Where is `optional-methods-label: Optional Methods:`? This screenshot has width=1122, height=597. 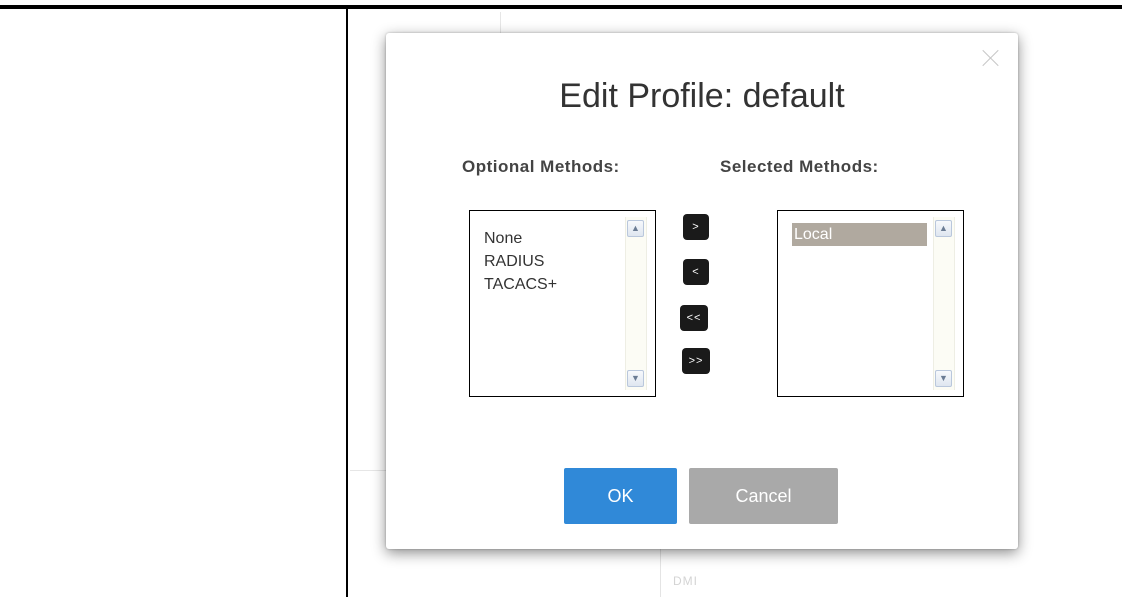
optional-methods-label: Optional Methods: is located at coordinates (541, 166).